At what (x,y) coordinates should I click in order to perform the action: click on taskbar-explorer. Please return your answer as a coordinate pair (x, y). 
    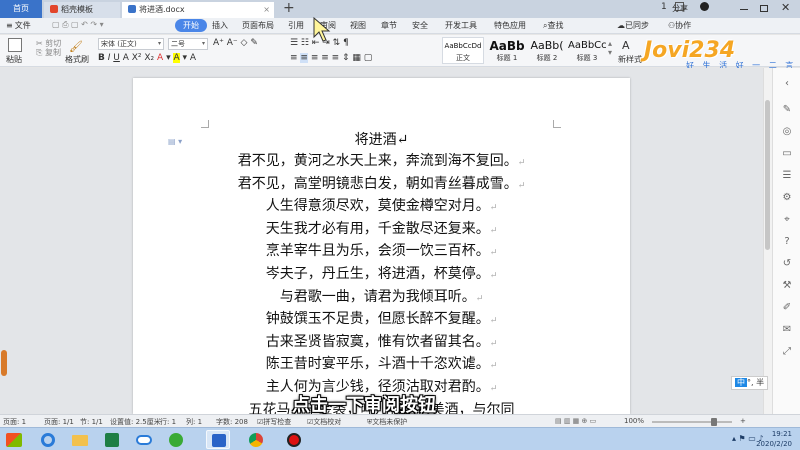
    Looking at the image, I should click on (80, 439).